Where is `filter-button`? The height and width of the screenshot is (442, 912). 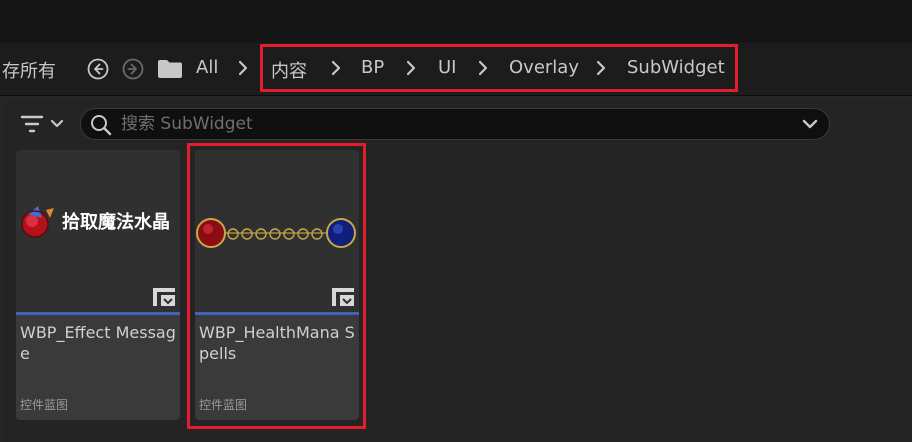 filter-button is located at coordinates (44, 124).